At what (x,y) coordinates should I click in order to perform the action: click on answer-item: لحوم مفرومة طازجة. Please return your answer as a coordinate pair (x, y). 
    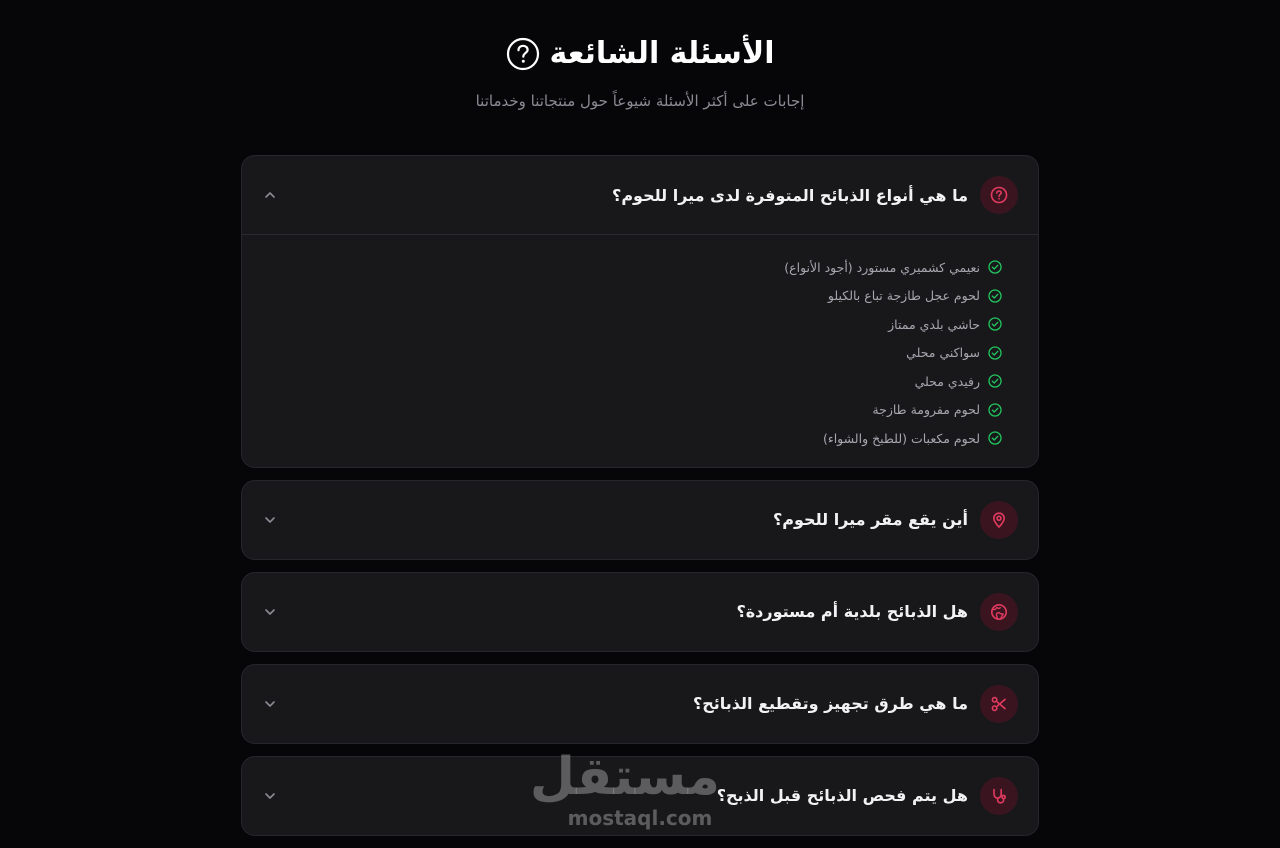
    Looking at the image, I should click on (632, 410).